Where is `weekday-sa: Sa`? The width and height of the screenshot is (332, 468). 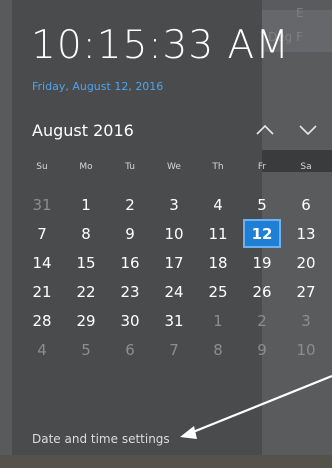
weekday-sa: Sa is located at coordinates (306, 167).